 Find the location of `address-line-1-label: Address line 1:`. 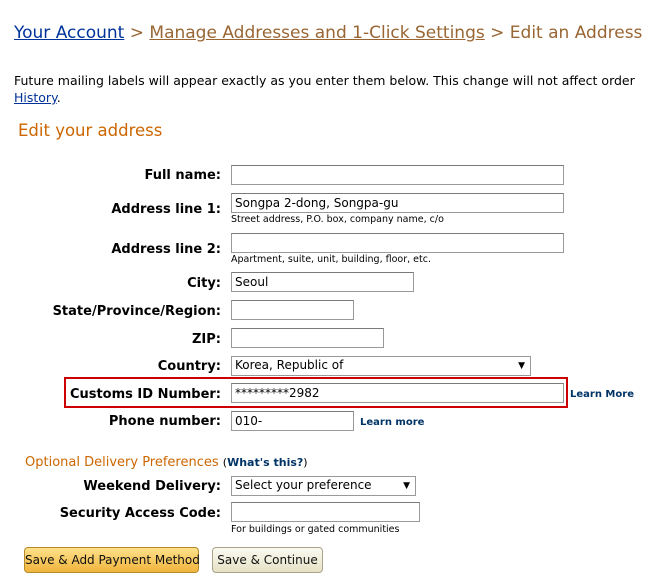

address-line-1-label: Address line 1: is located at coordinates (166, 209).